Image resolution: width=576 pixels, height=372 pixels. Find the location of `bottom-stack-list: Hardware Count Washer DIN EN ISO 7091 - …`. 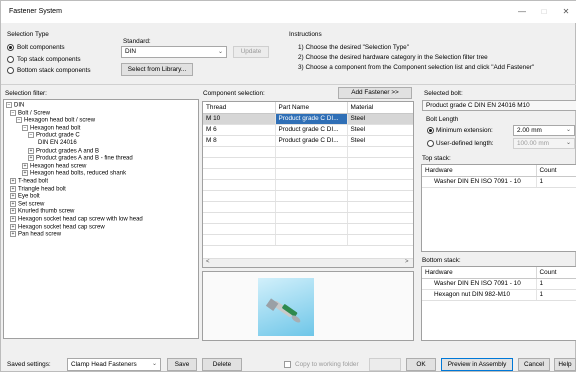

bottom-stack-list: Hardware Count Washer DIN EN ISO 7091 - … is located at coordinates (498, 303).